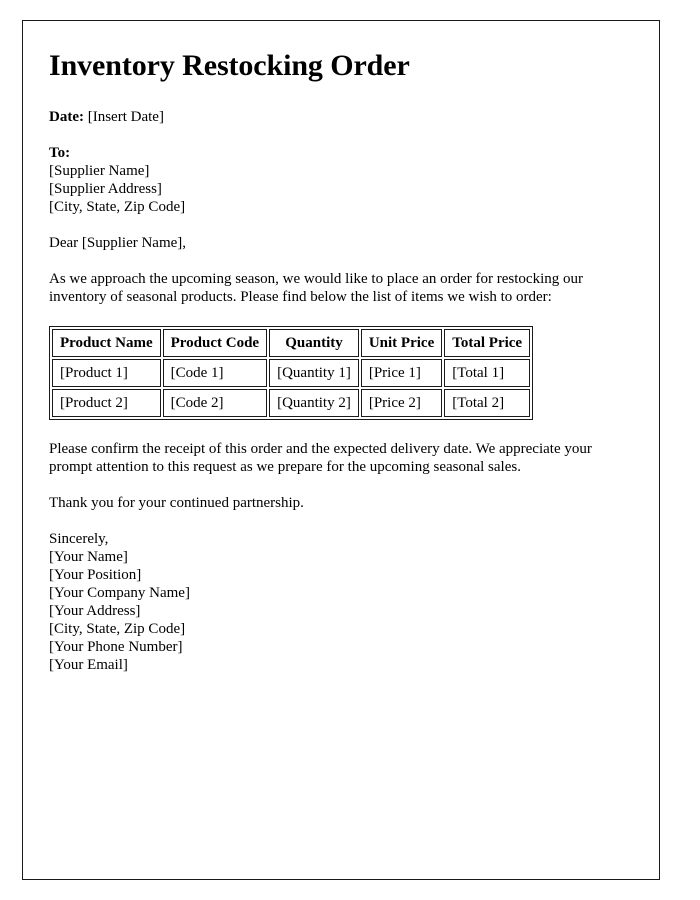 The width and height of the screenshot is (700, 900). Describe the element at coordinates (401, 402) in the screenshot. I see `cell-unit-price: [Price 2]` at that location.